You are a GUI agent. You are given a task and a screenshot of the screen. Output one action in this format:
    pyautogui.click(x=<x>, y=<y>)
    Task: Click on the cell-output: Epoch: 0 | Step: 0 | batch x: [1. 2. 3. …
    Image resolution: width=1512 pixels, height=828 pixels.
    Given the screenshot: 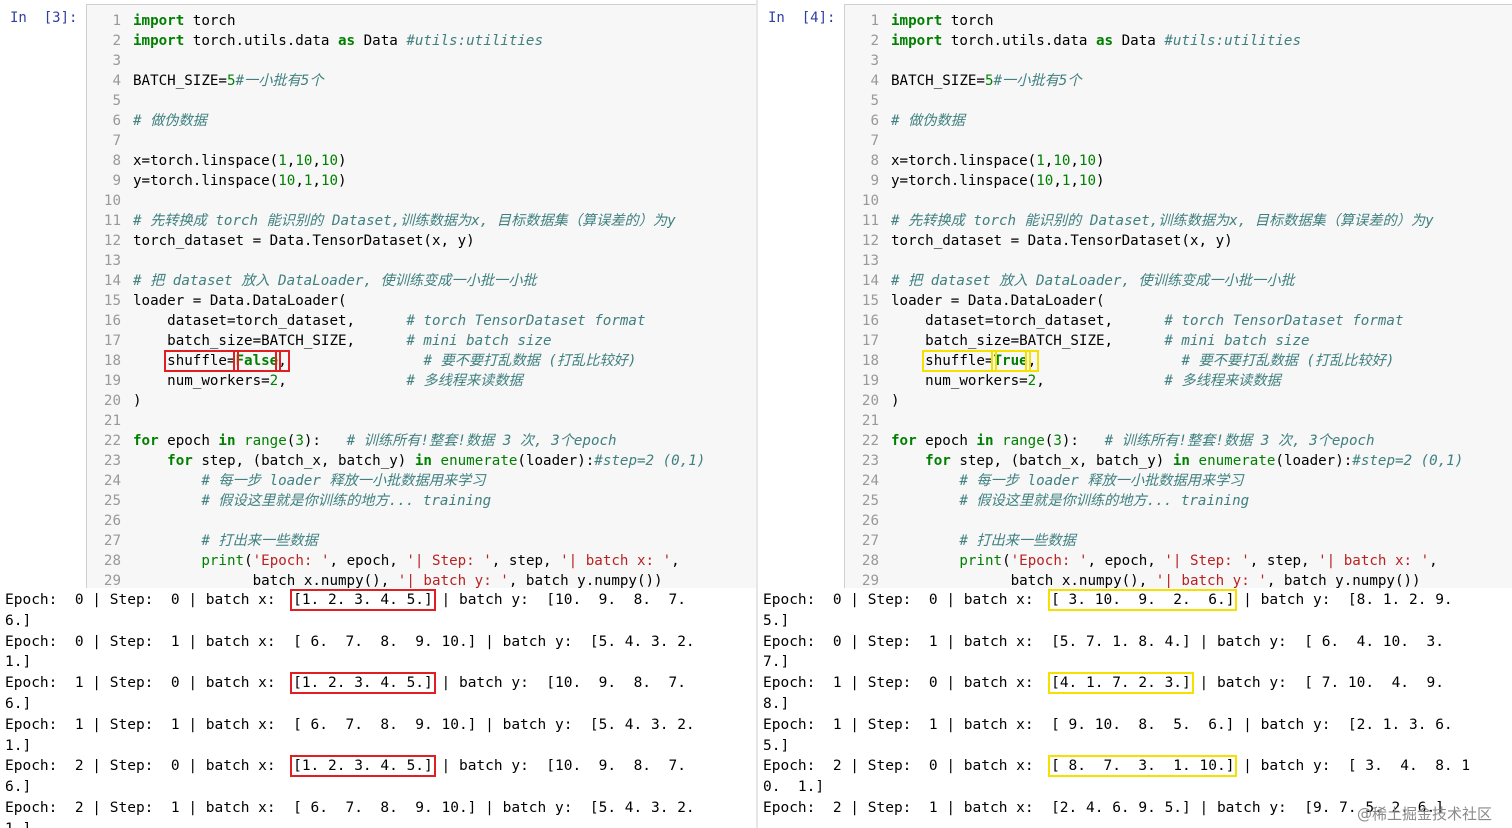 What is the action you would take?
    pyautogui.click(x=378, y=708)
    